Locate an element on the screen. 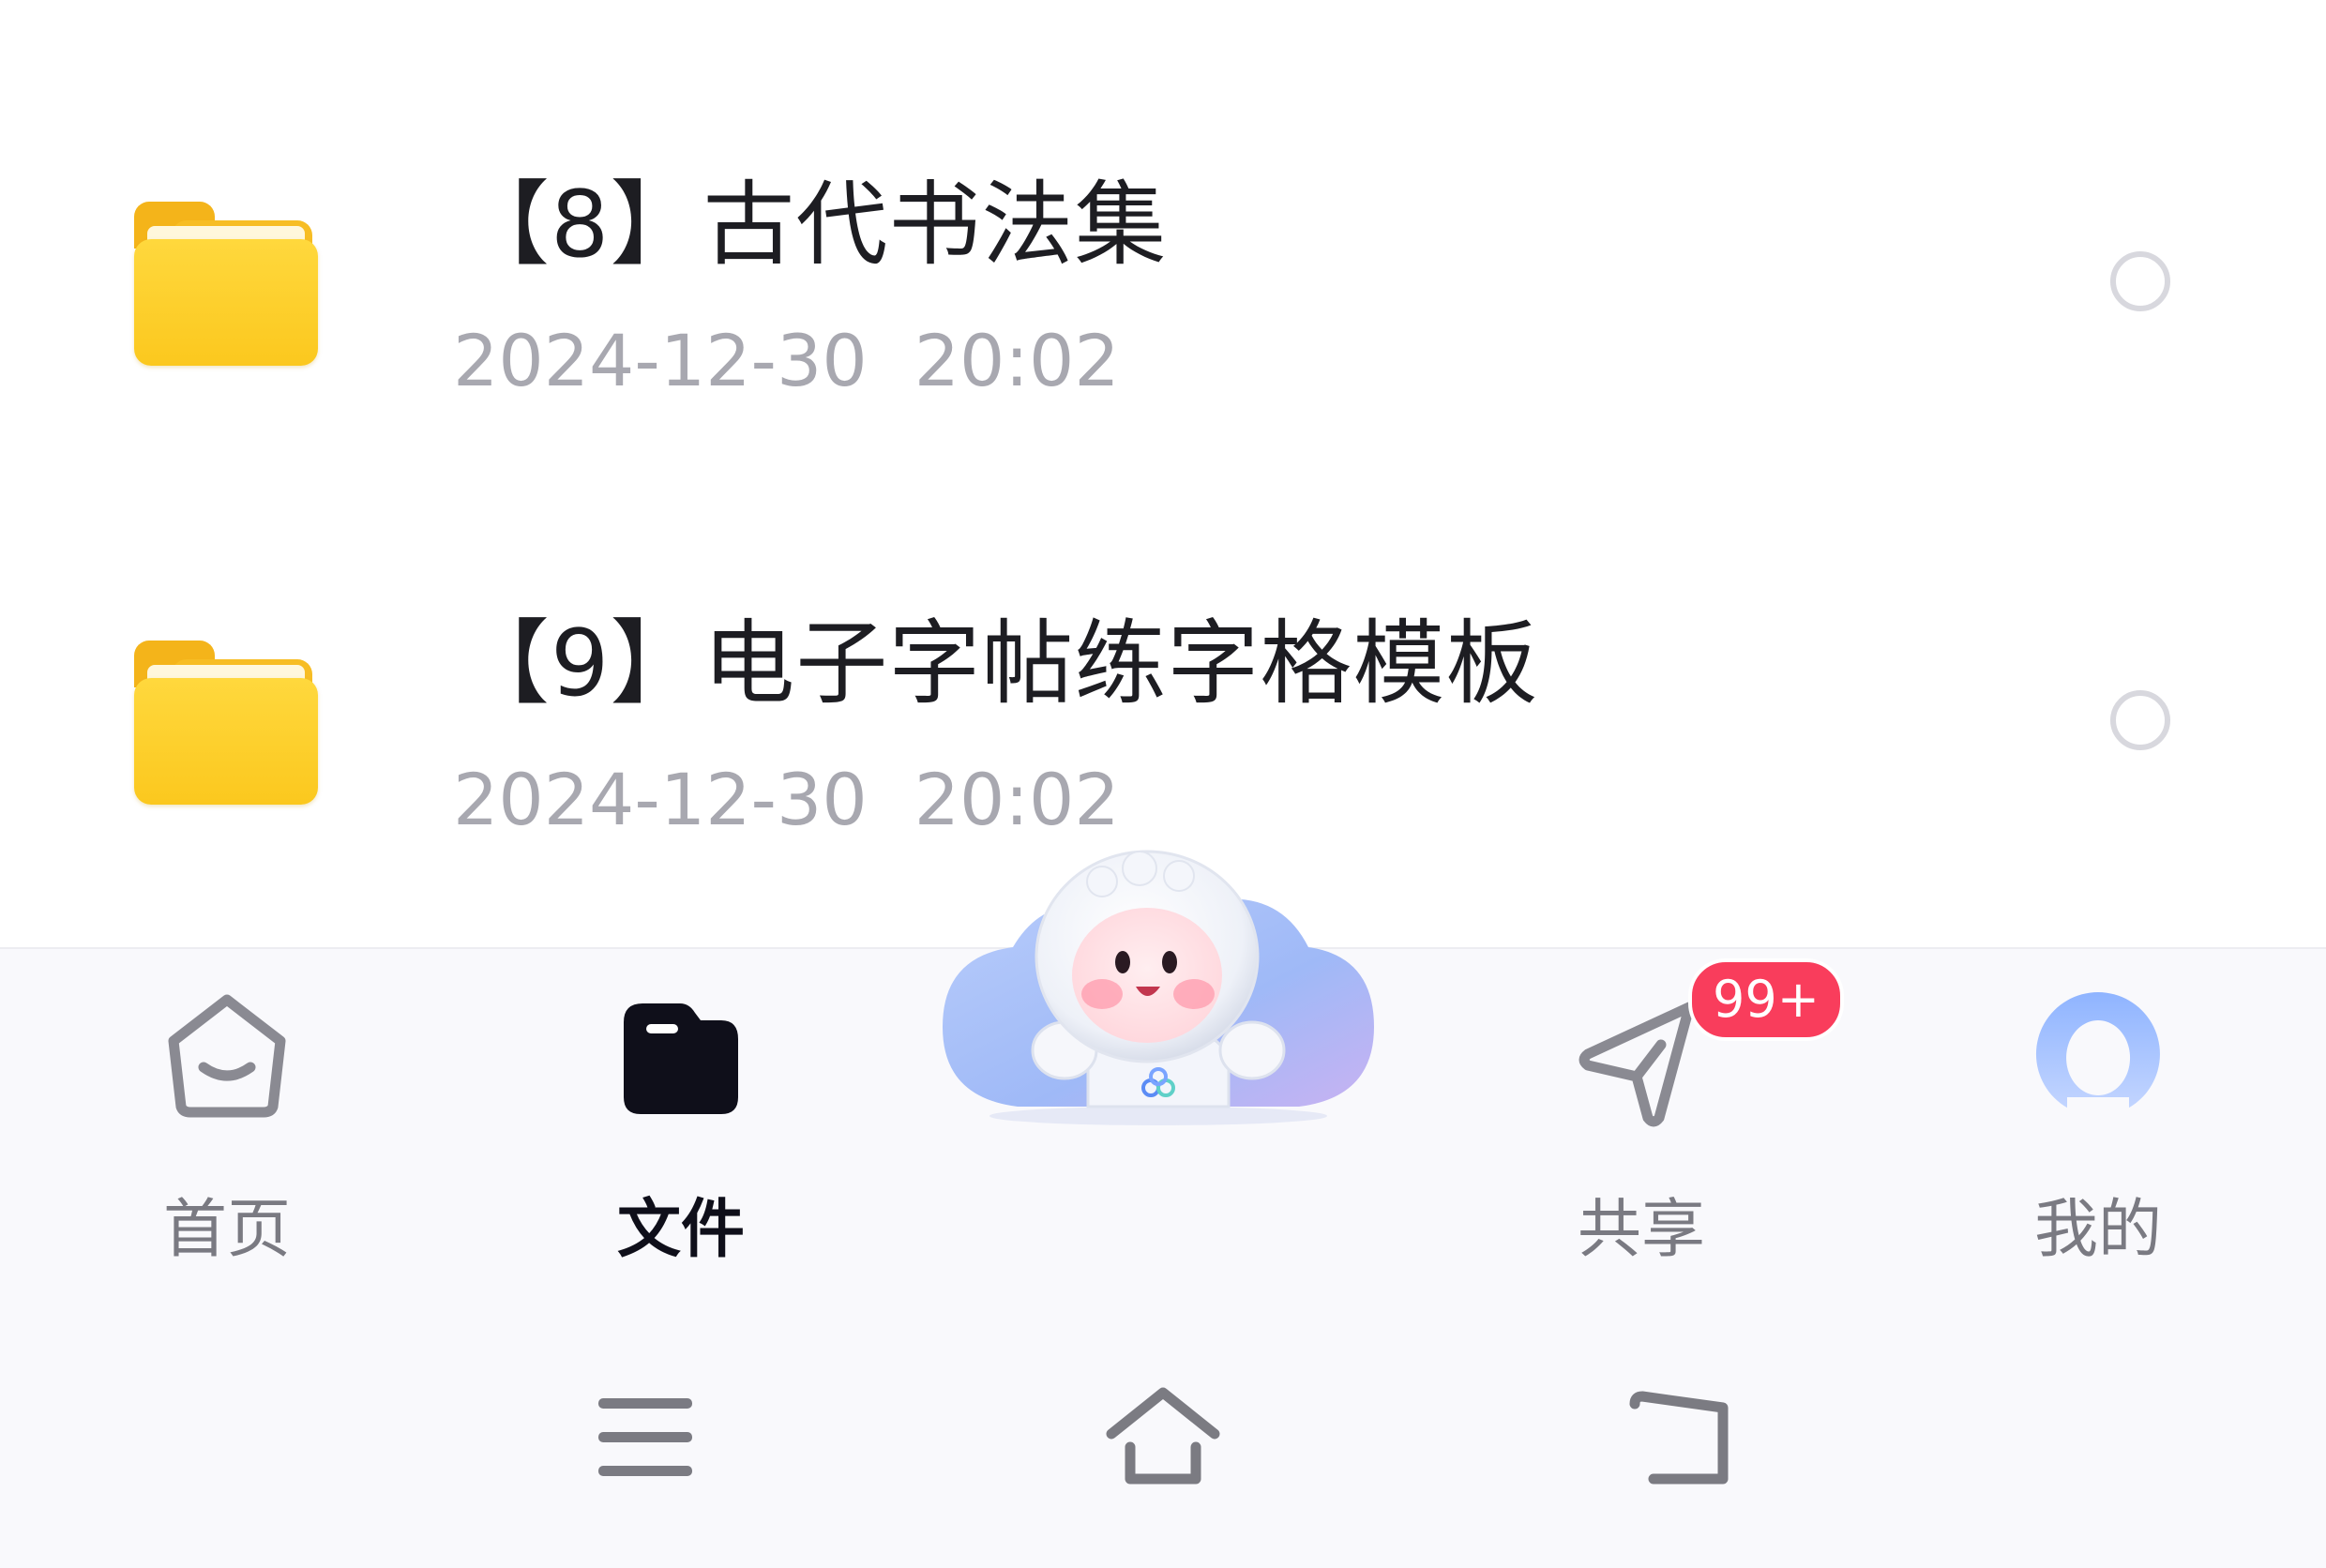 This screenshot has width=2326, height=1568. tab-share: 99+ 共享 is located at coordinates (1691, 1113).